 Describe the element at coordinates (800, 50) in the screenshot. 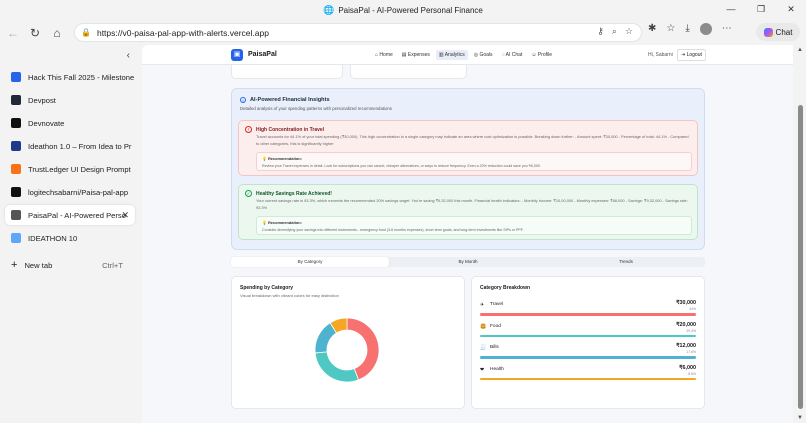

I see `scroll-up-arrow-icon: ▲` at that location.